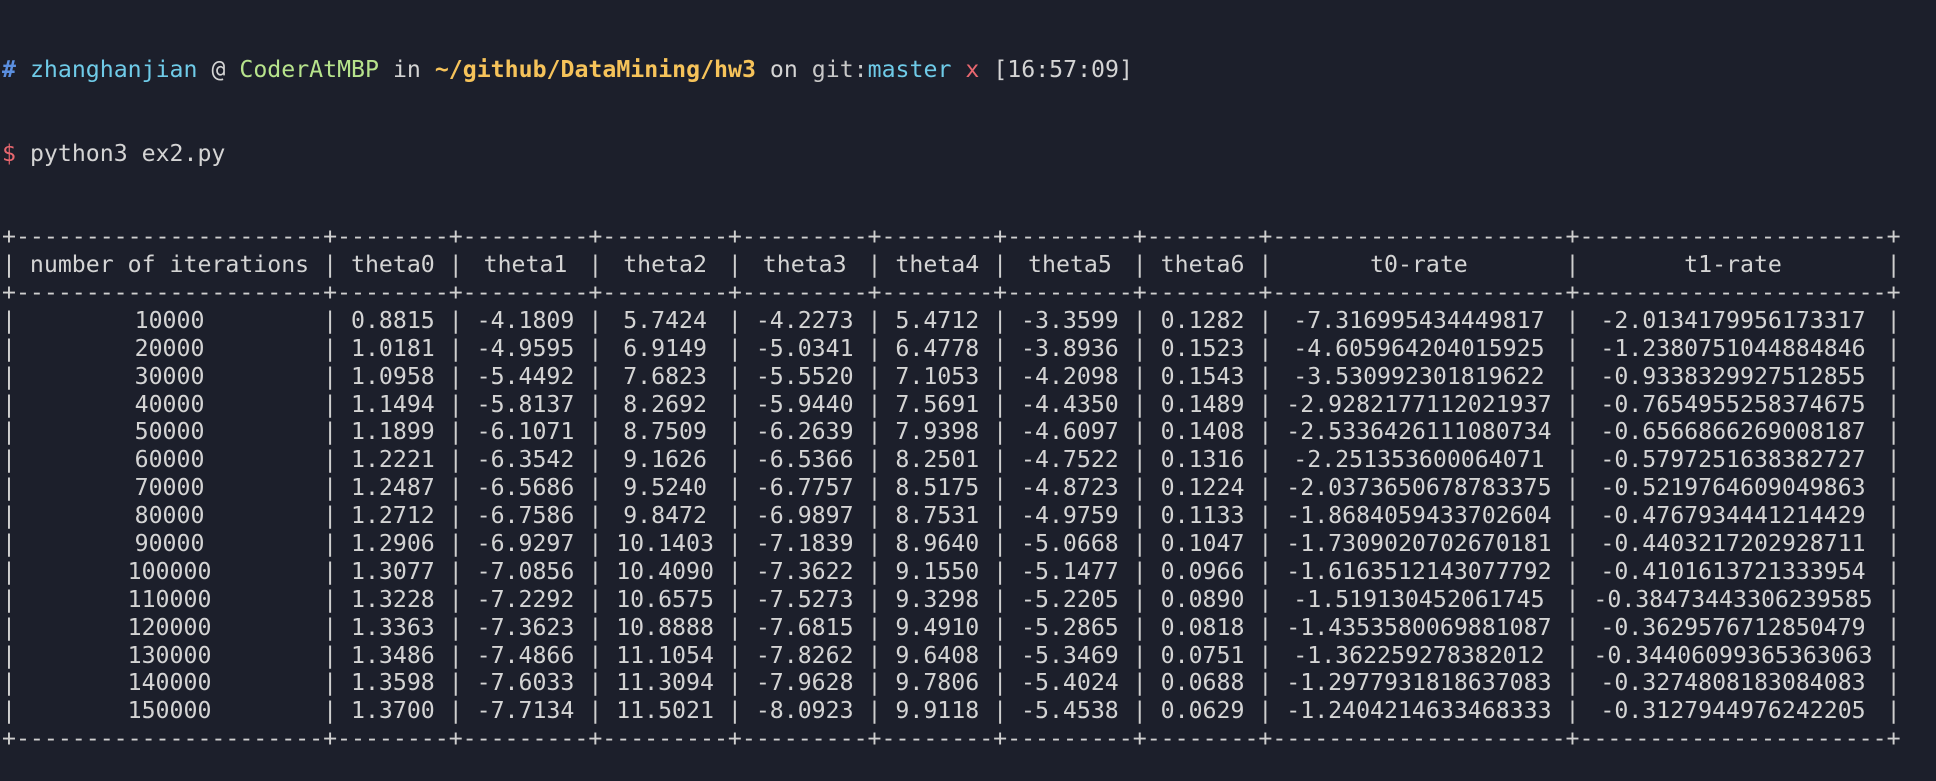 Image resolution: width=1936 pixels, height=781 pixels. I want to click on table-cell: 60000, so click(169, 460).